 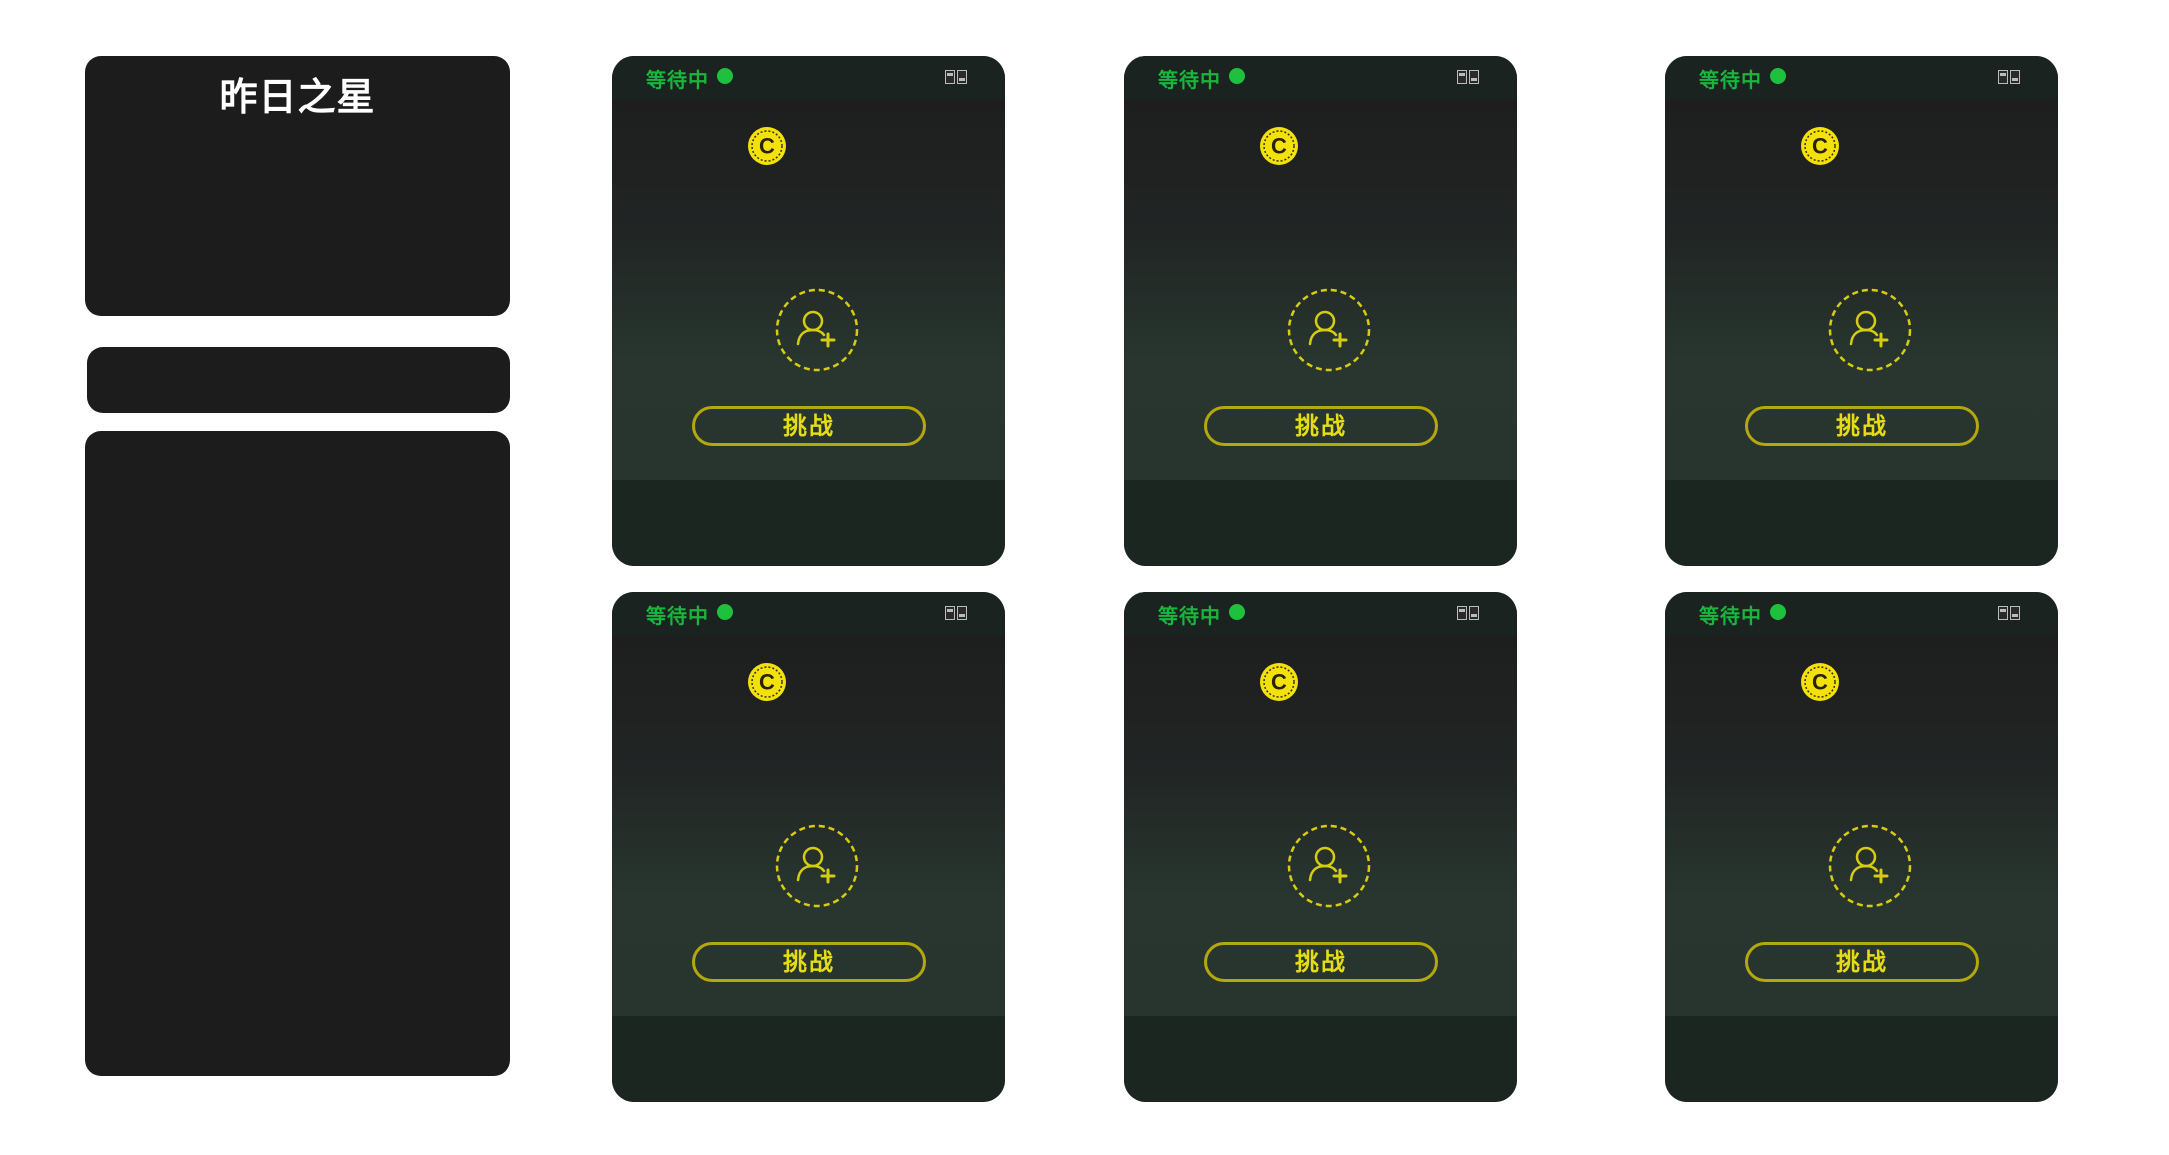 I want to click on yesterday-star-panel: 昨日之星, so click(x=297, y=186).